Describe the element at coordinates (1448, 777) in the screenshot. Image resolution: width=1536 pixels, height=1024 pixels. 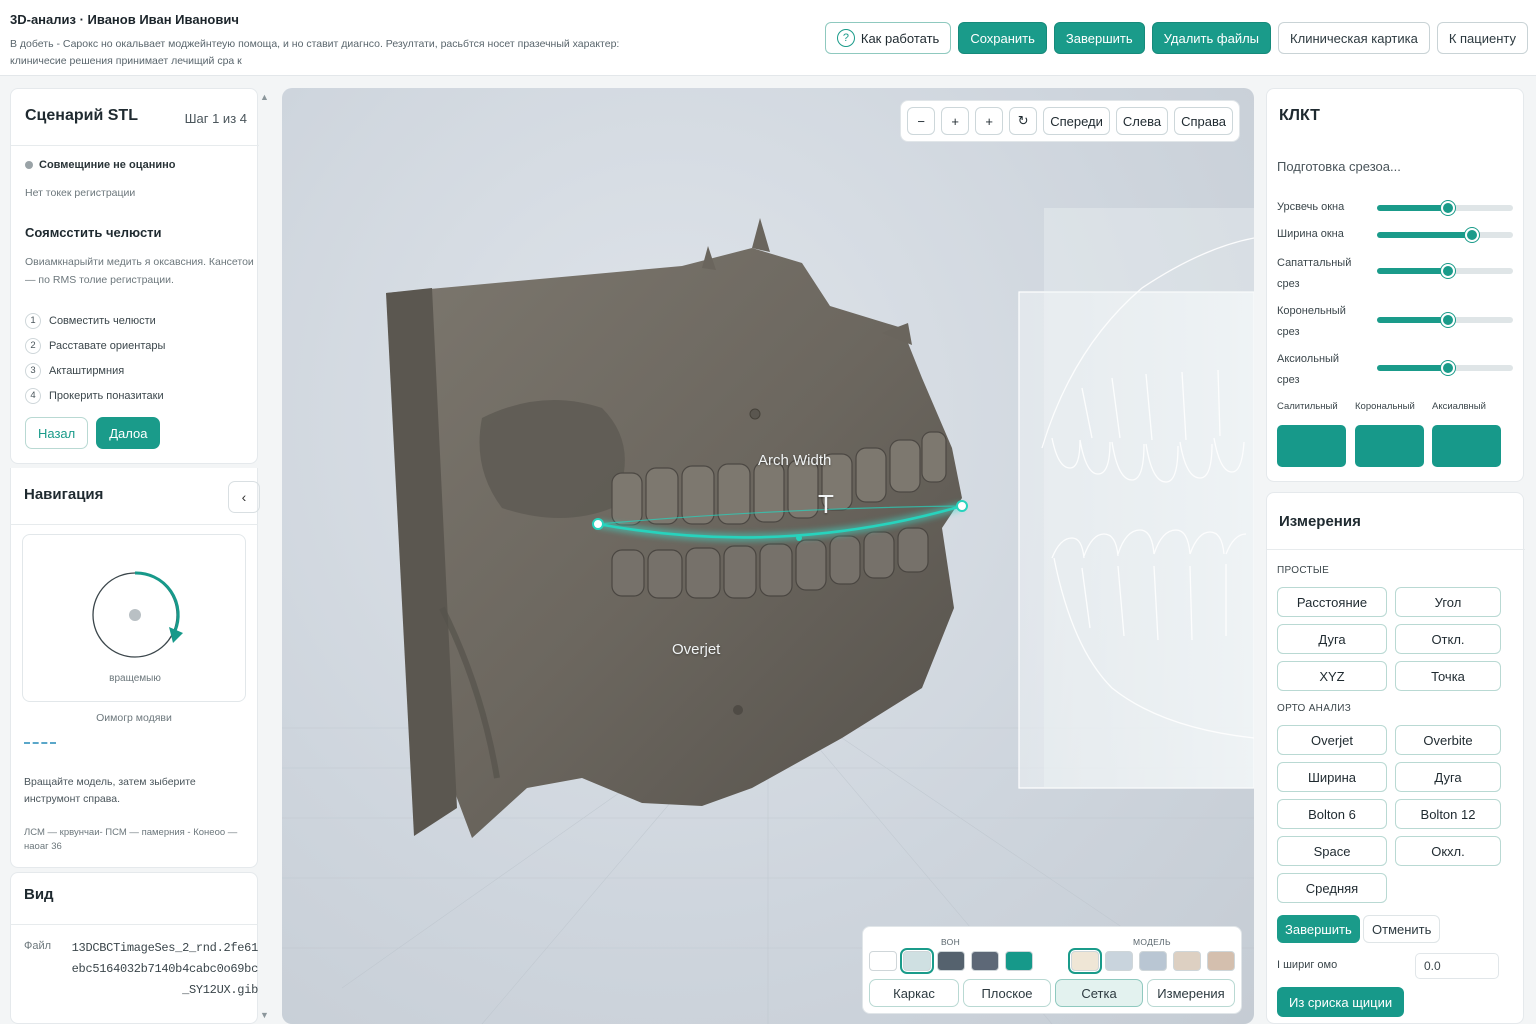
I see `ortho-arc-button: Дуга` at that location.